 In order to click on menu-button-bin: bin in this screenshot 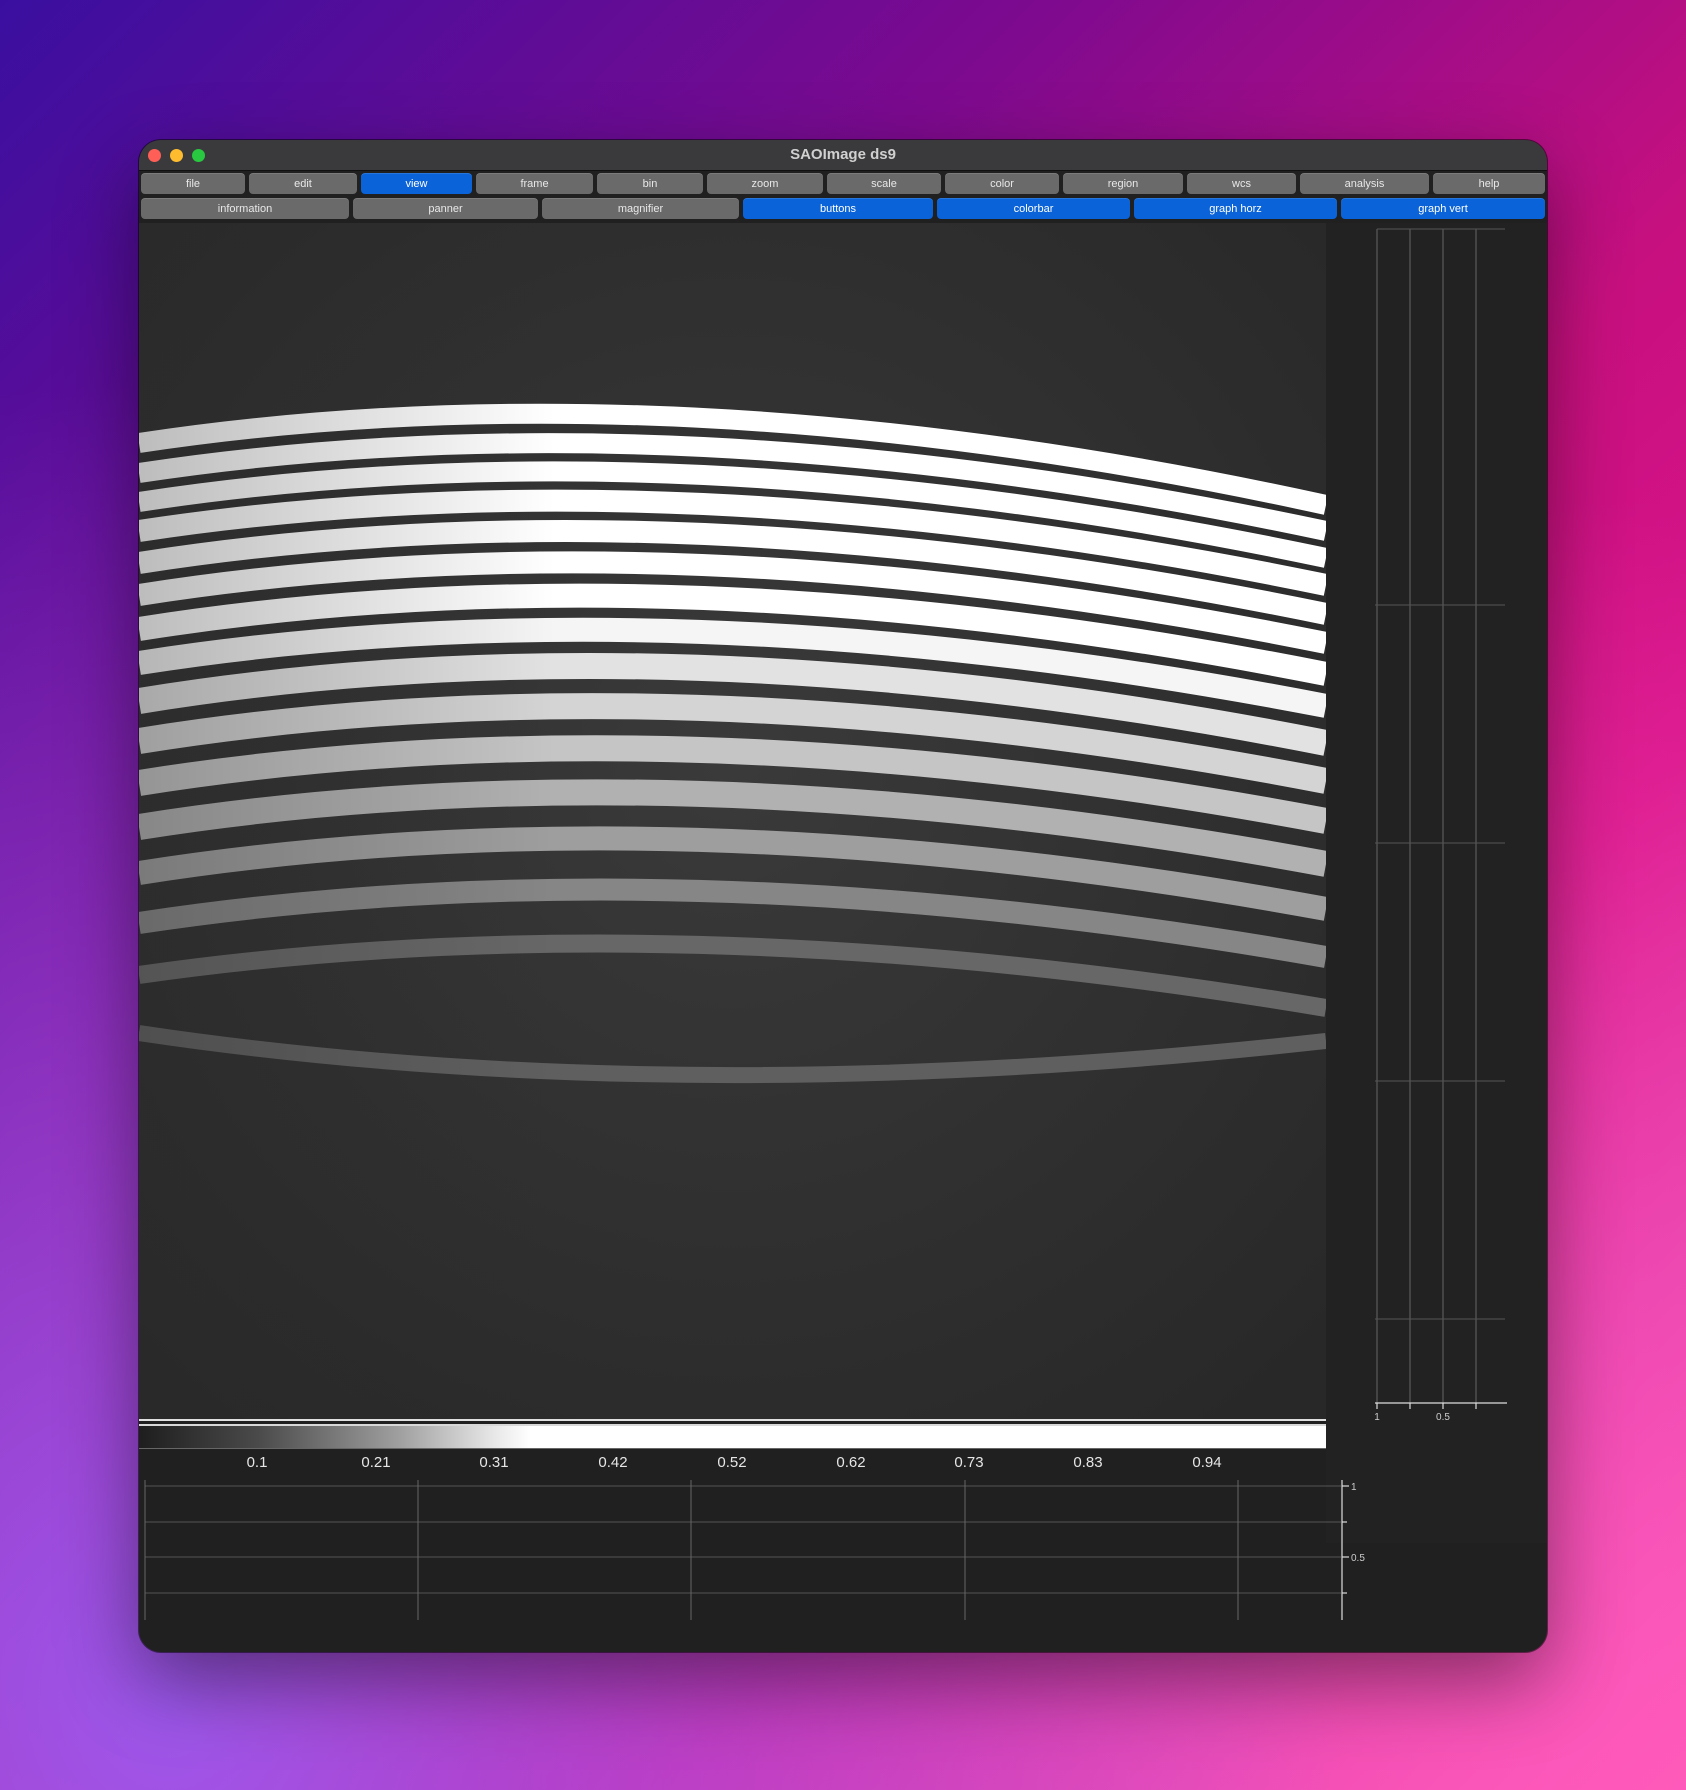, I will do `click(650, 183)`.